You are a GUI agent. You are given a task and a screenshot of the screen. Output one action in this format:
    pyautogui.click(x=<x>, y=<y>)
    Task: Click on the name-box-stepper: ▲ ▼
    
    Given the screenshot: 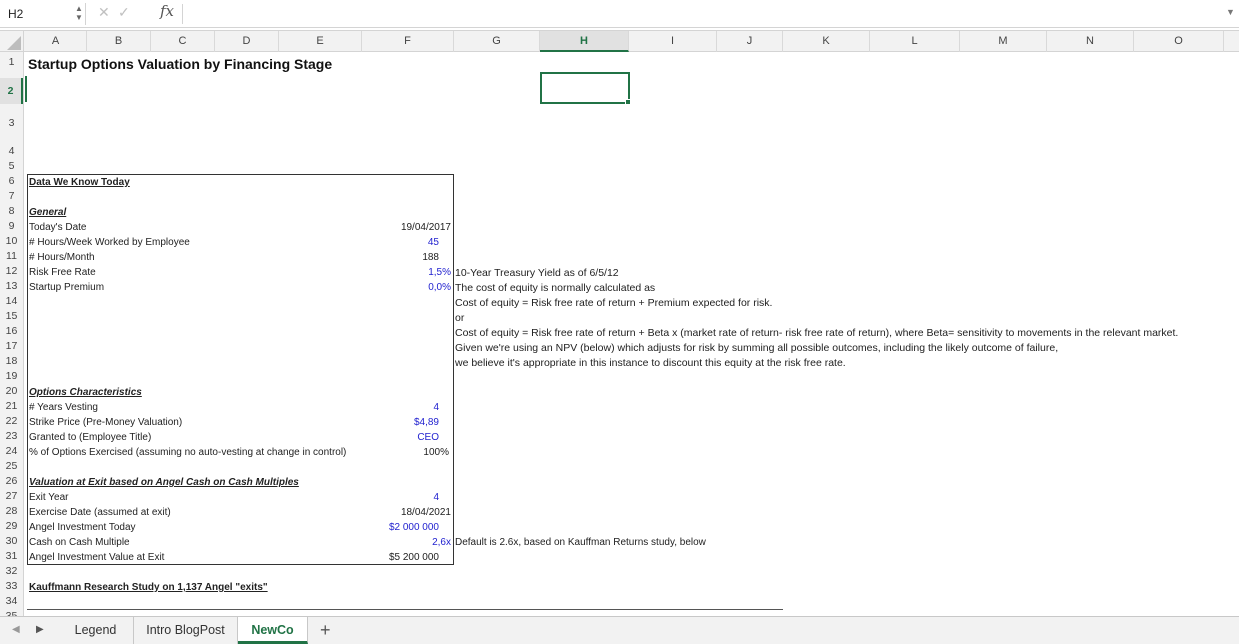 What is the action you would take?
    pyautogui.click(x=79, y=14)
    